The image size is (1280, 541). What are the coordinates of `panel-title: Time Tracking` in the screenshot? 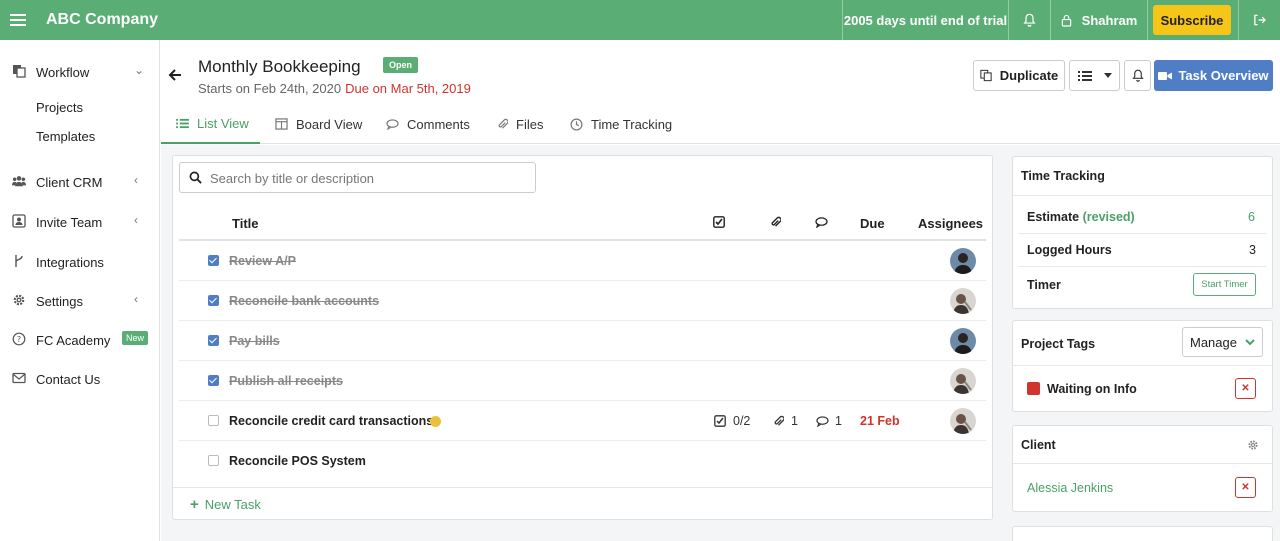 It's located at (1063, 176).